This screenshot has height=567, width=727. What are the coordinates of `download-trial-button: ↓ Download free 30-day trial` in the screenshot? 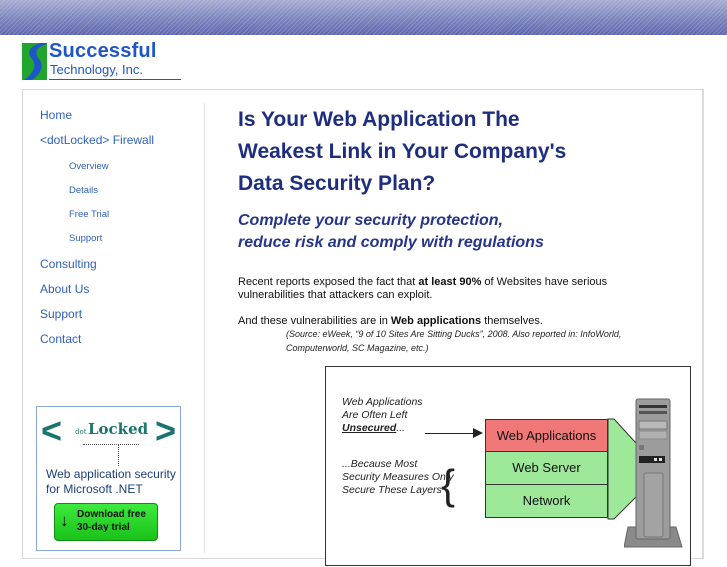 It's located at (106, 522).